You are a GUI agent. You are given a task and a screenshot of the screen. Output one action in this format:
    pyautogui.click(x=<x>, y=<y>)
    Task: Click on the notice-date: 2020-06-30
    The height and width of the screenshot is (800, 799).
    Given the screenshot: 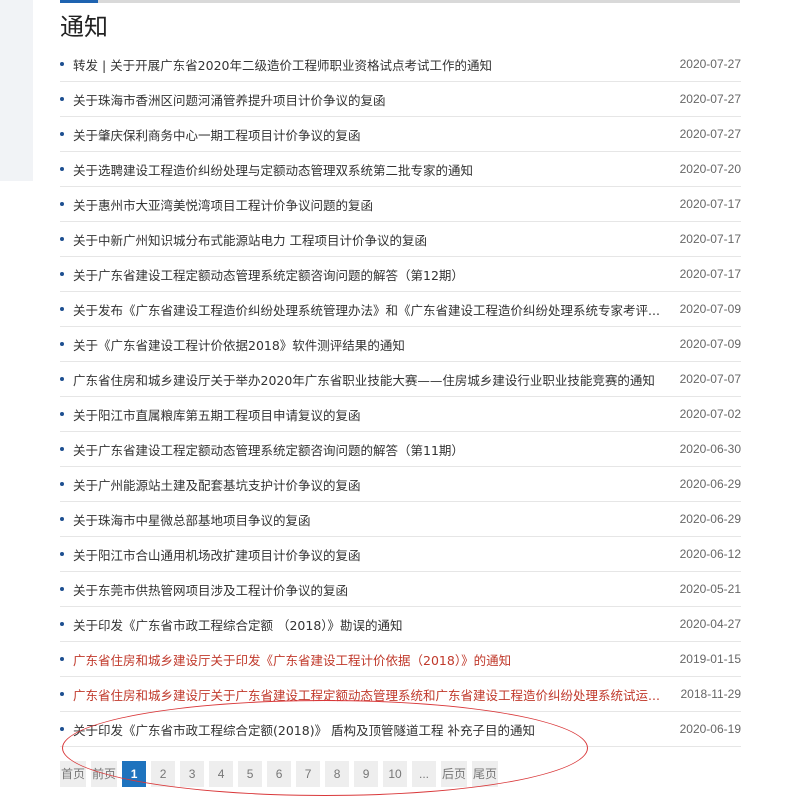 What is the action you would take?
    pyautogui.click(x=710, y=449)
    